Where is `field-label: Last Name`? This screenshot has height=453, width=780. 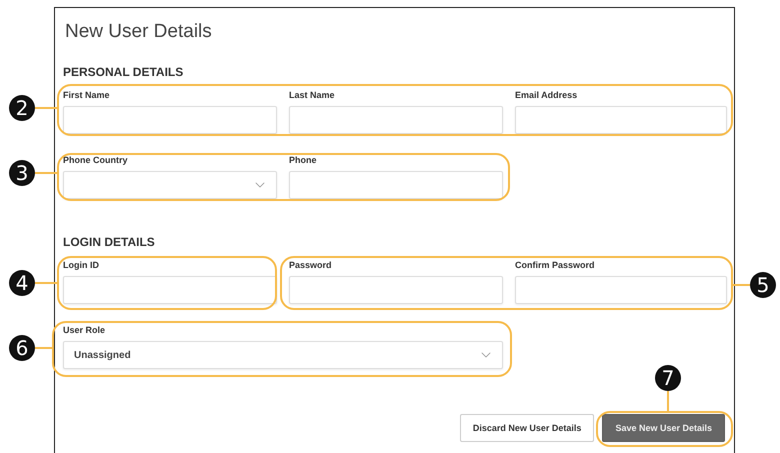 field-label: Last Name is located at coordinates (312, 95).